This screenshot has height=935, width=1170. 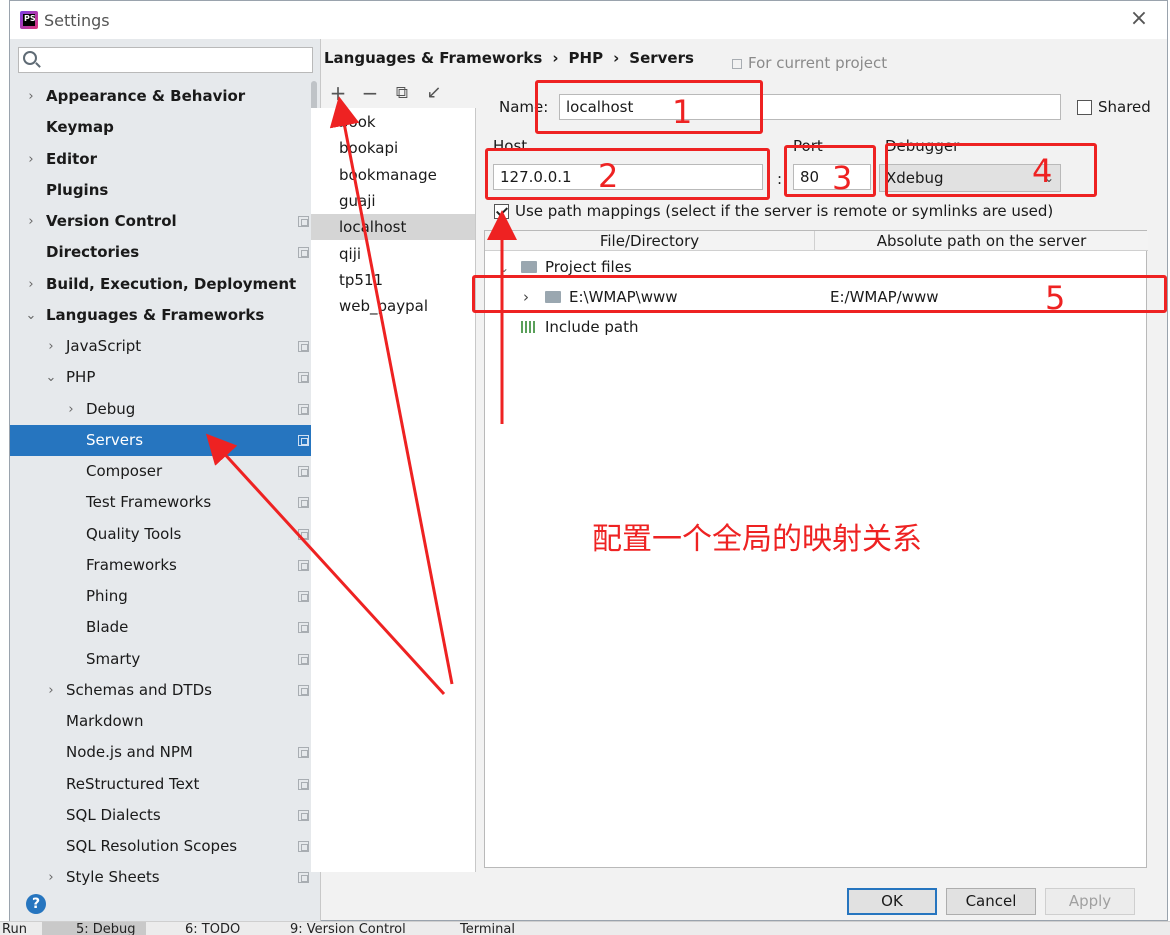 What do you see at coordinates (81, 377) in the screenshot?
I see `sidebar-item-label: PHP` at bounding box center [81, 377].